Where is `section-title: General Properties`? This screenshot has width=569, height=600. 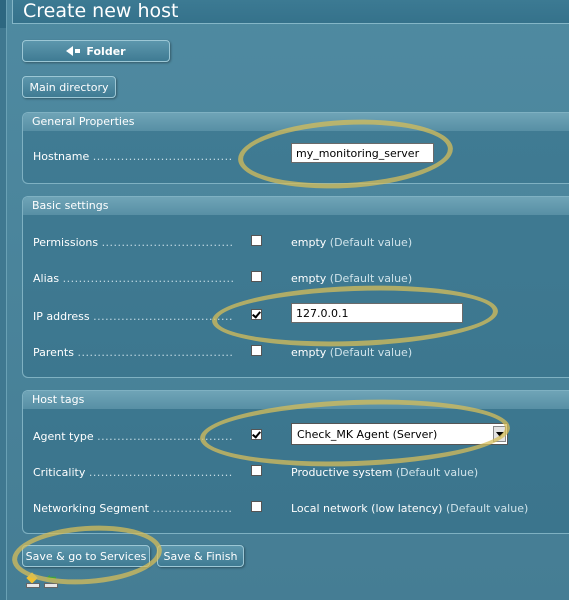 section-title: General Properties is located at coordinates (296, 122).